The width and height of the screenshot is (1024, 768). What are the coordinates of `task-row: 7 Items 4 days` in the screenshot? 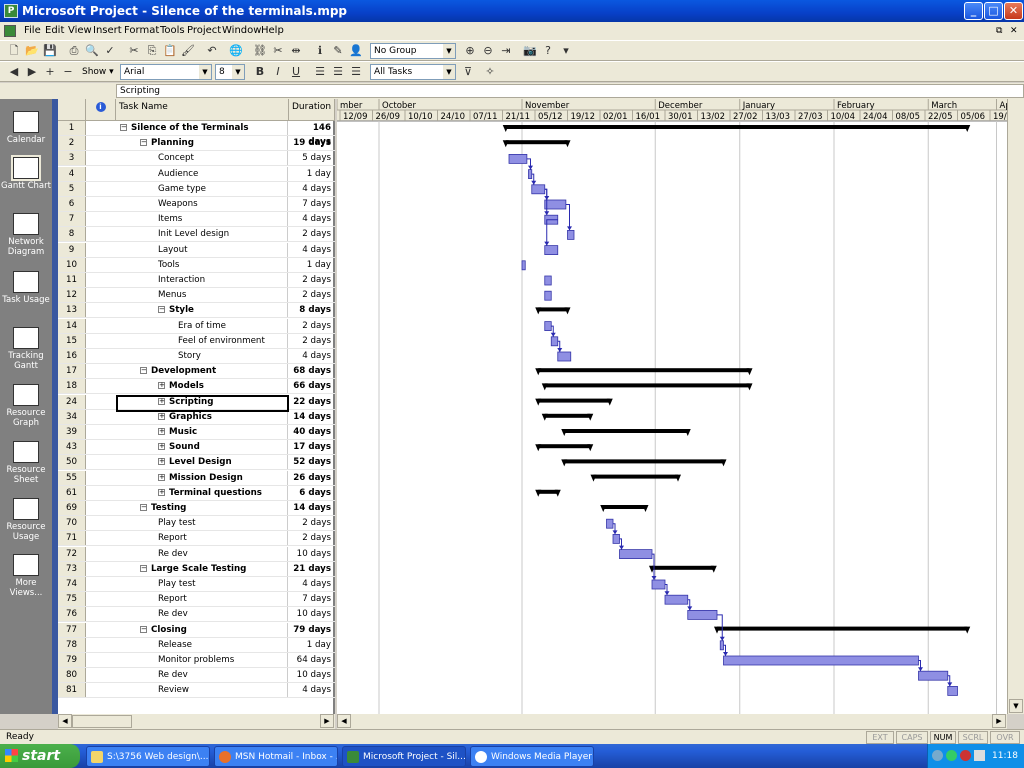 It's located at (196, 220).